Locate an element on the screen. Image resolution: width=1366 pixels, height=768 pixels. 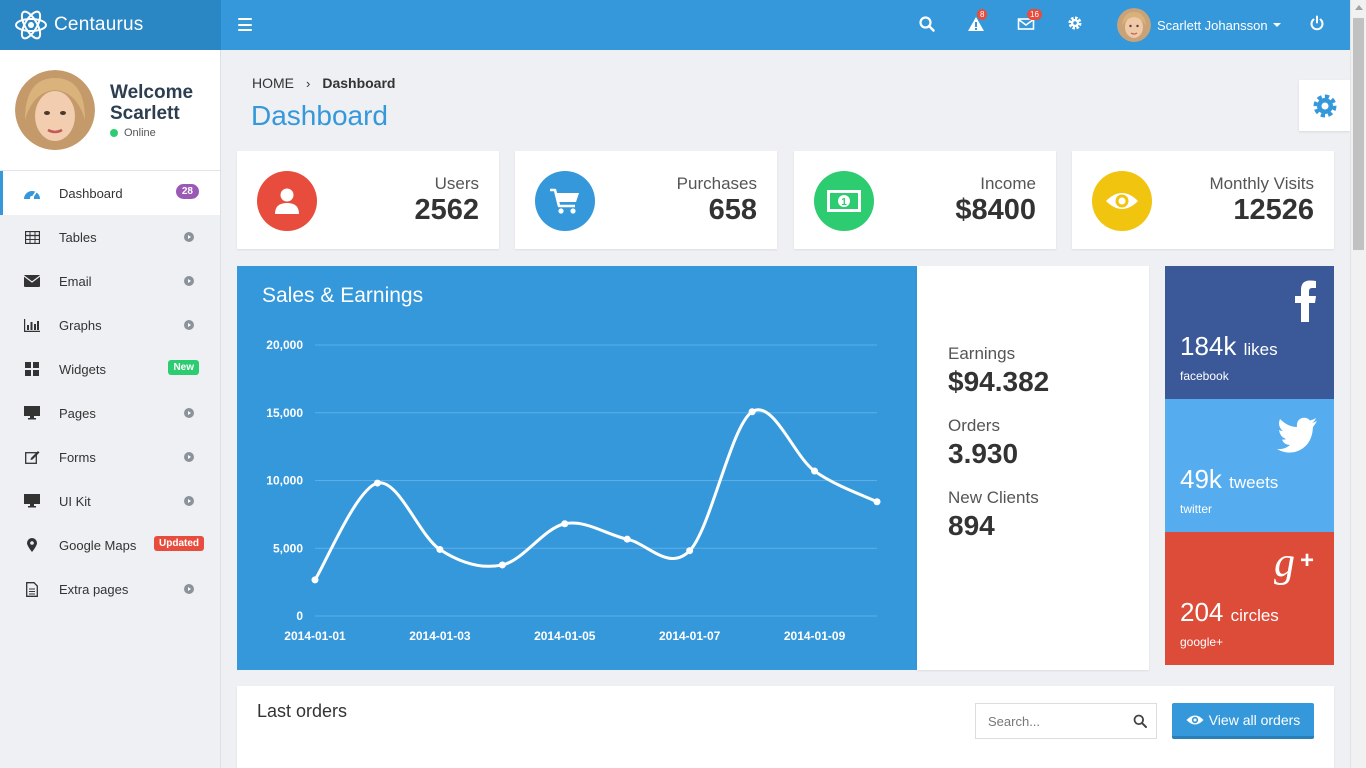
chart-y-tick-label: 20,000 is located at coordinates (284, 345).